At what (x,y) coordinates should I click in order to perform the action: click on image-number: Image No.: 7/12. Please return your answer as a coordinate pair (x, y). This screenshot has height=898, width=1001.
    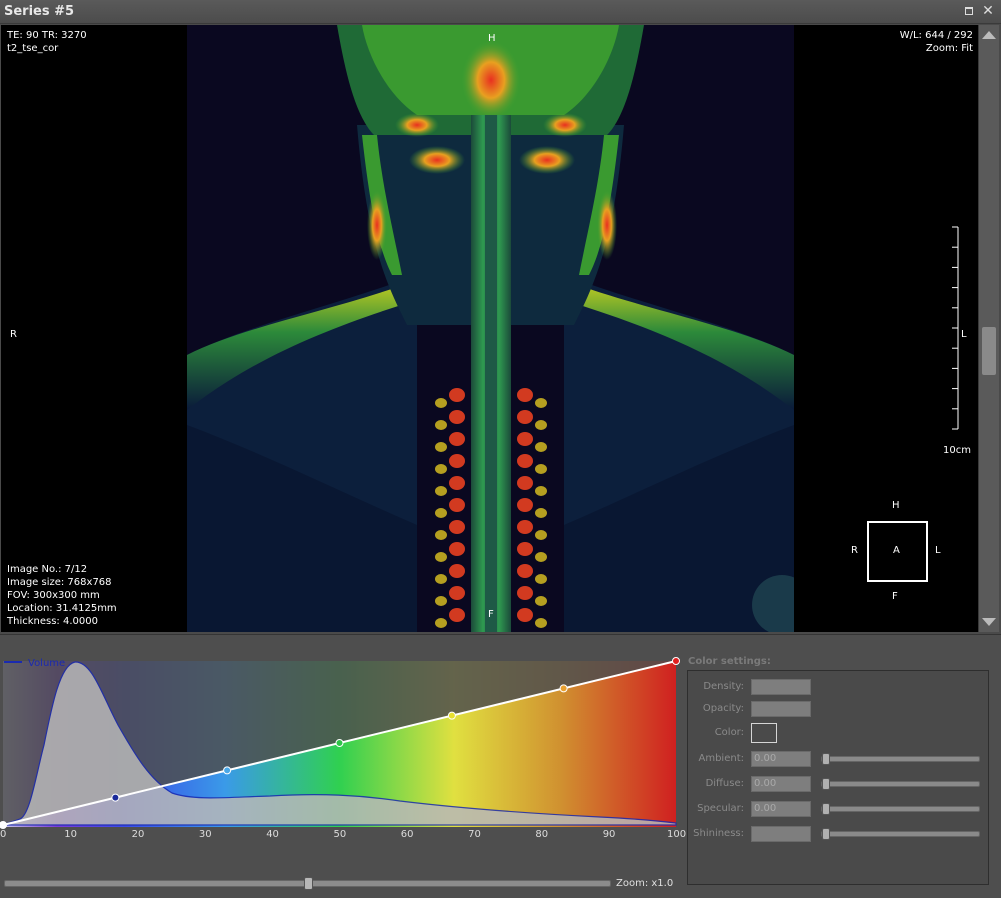
    Looking at the image, I should click on (47, 569).